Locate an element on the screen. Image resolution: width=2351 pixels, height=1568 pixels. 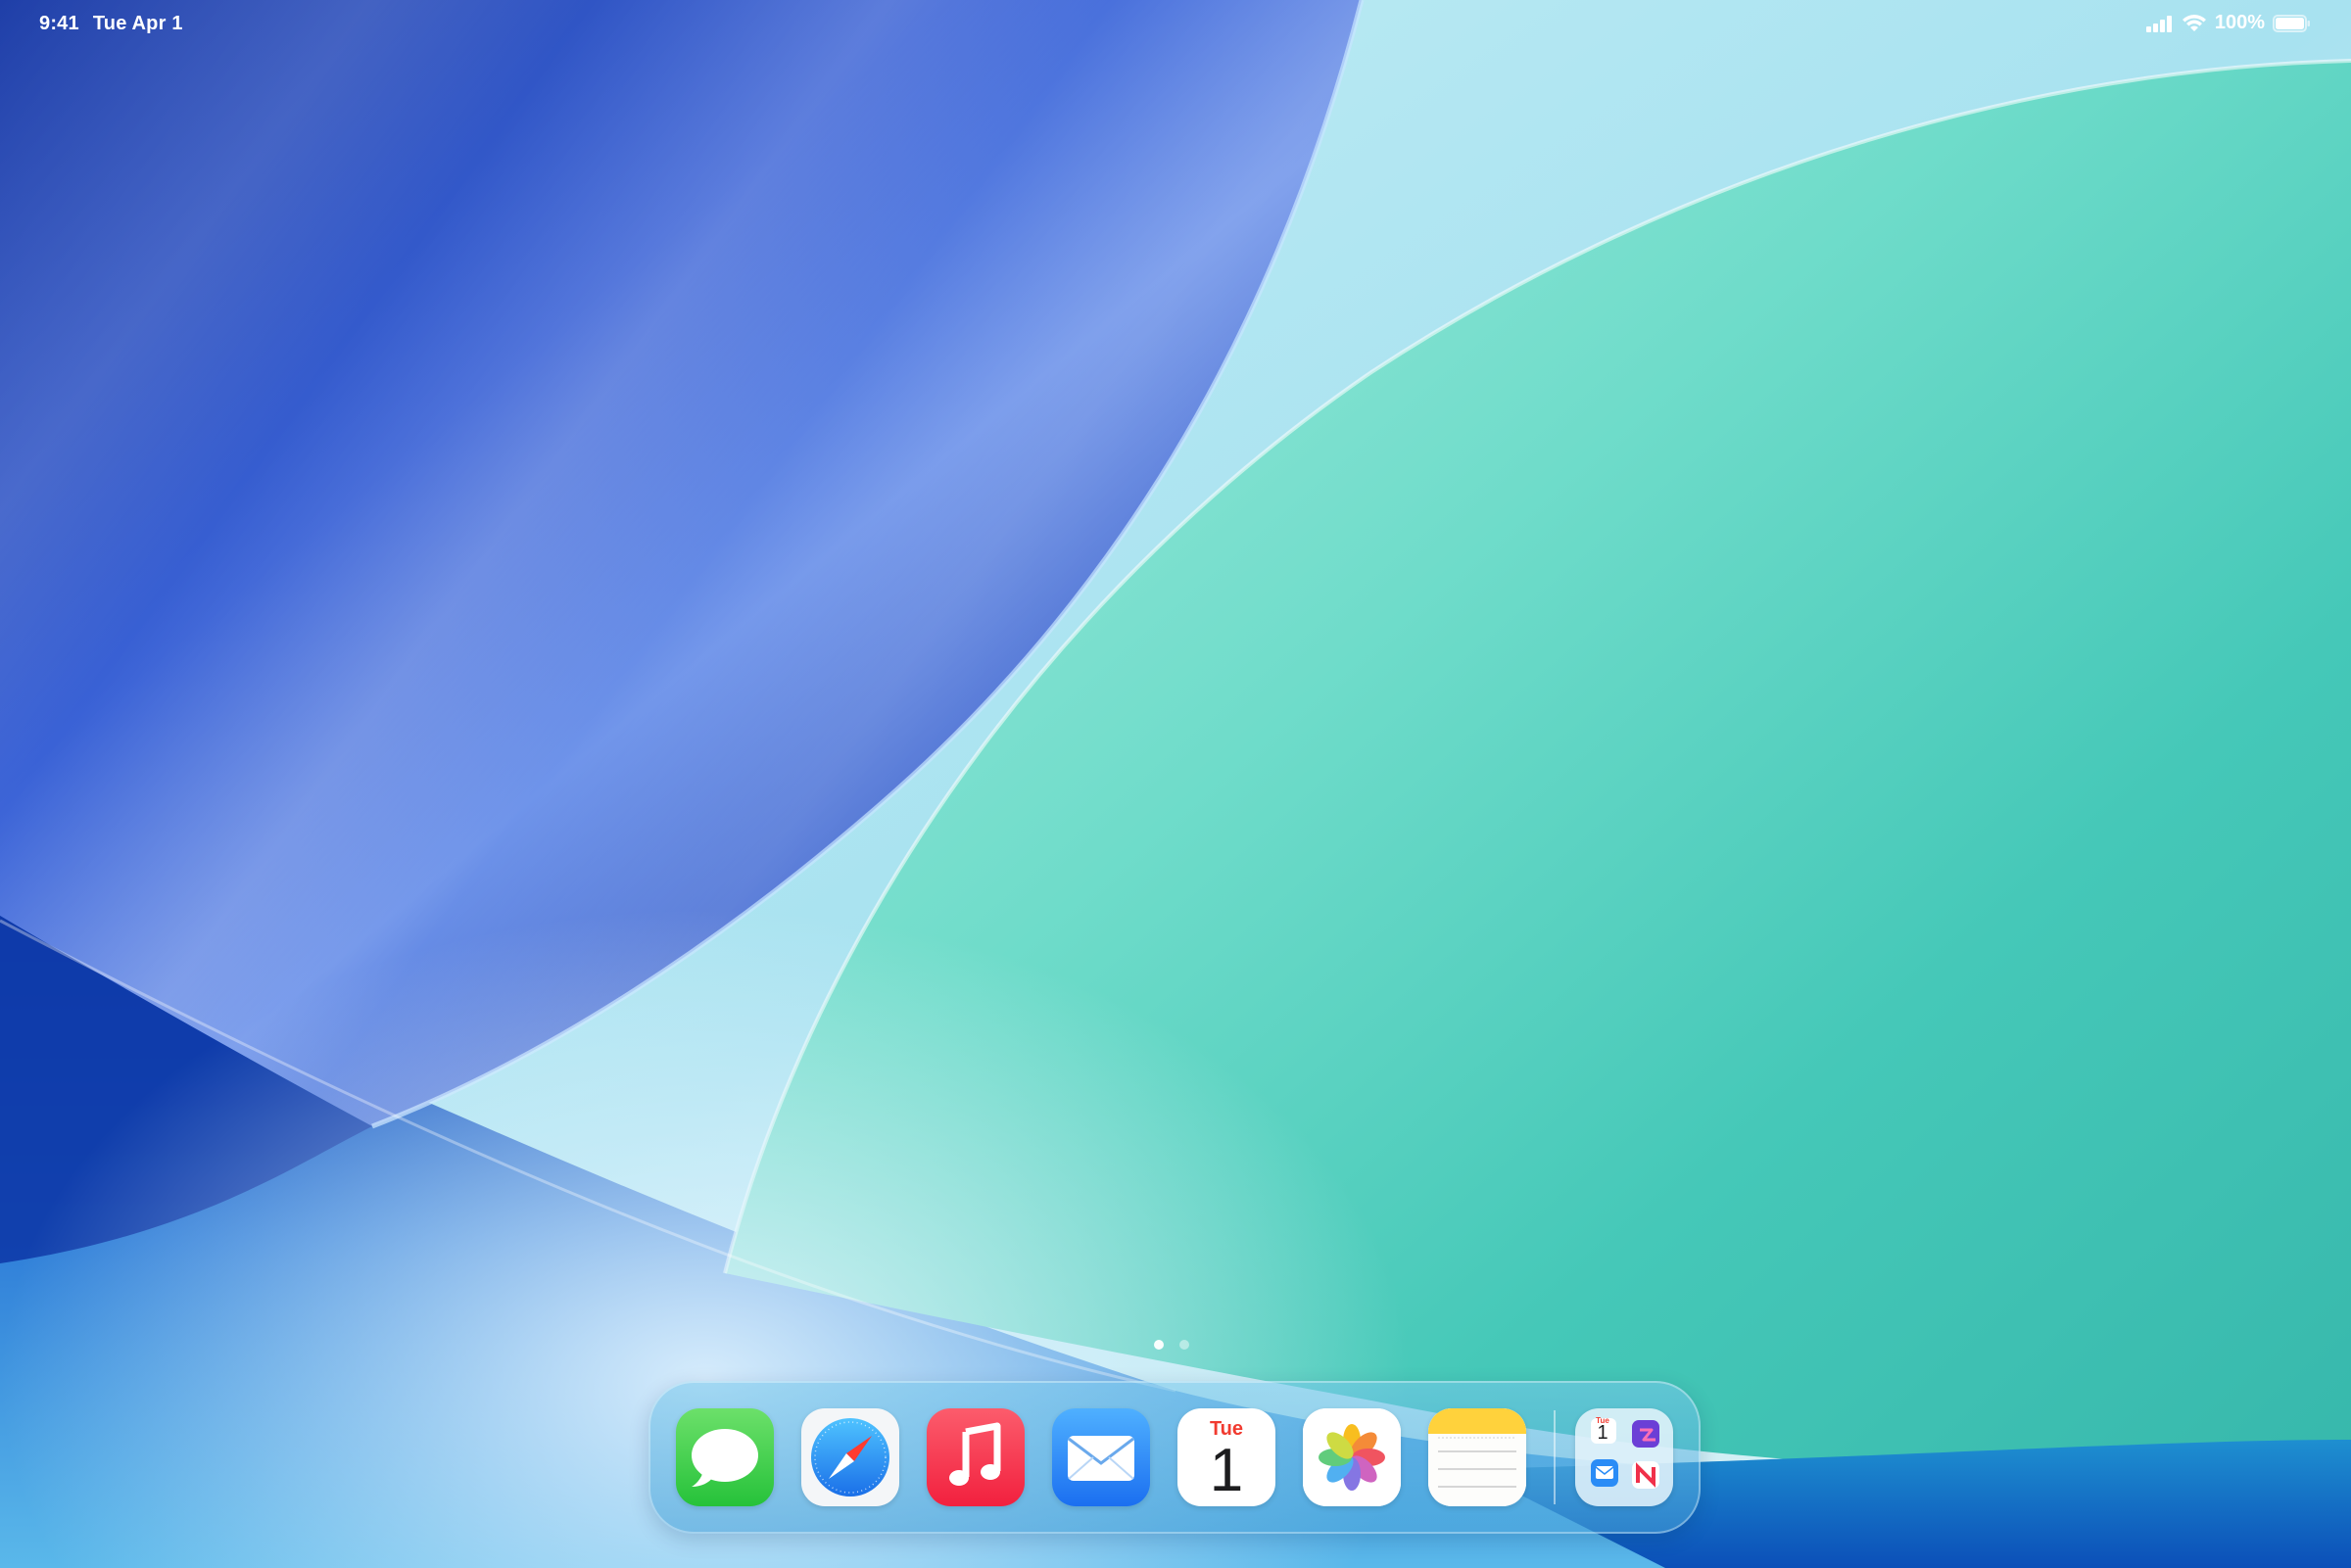
battery-percent: 100% is located at coordinates (2239, 22).